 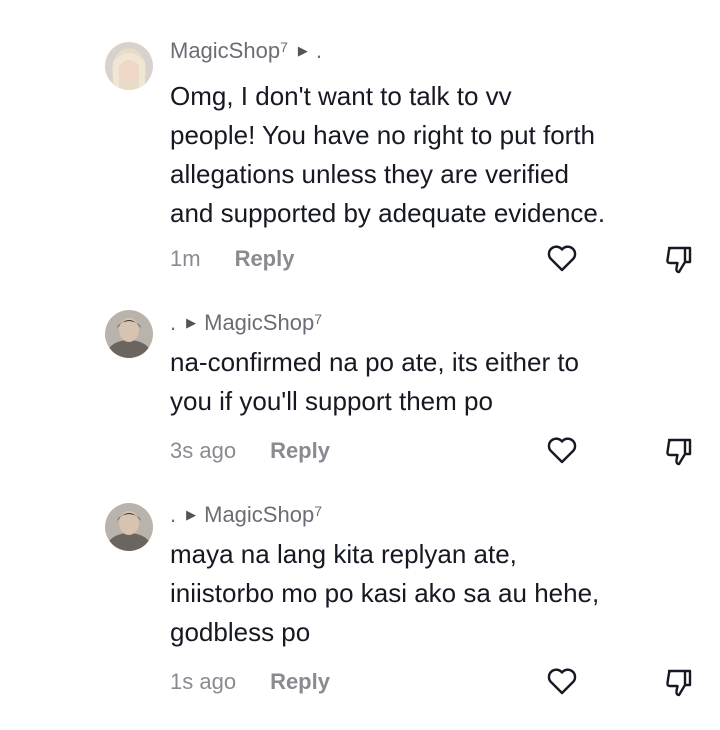 What do you see at coordinates (343, 554) in the screenshot?
I see `comment-line: maya na lang kita replyan ate,` at bounding box center [343, 554].